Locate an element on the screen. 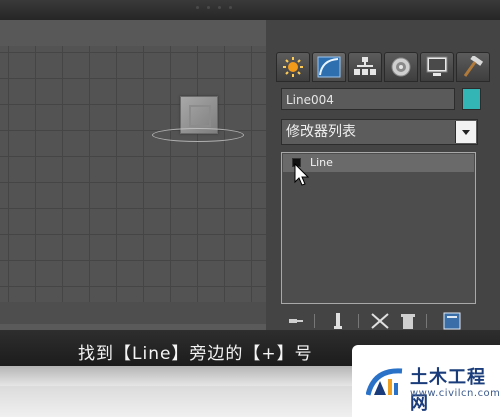 This screenshot has height=417, width=500. top-title-bar is located at coordinates (250, 10).